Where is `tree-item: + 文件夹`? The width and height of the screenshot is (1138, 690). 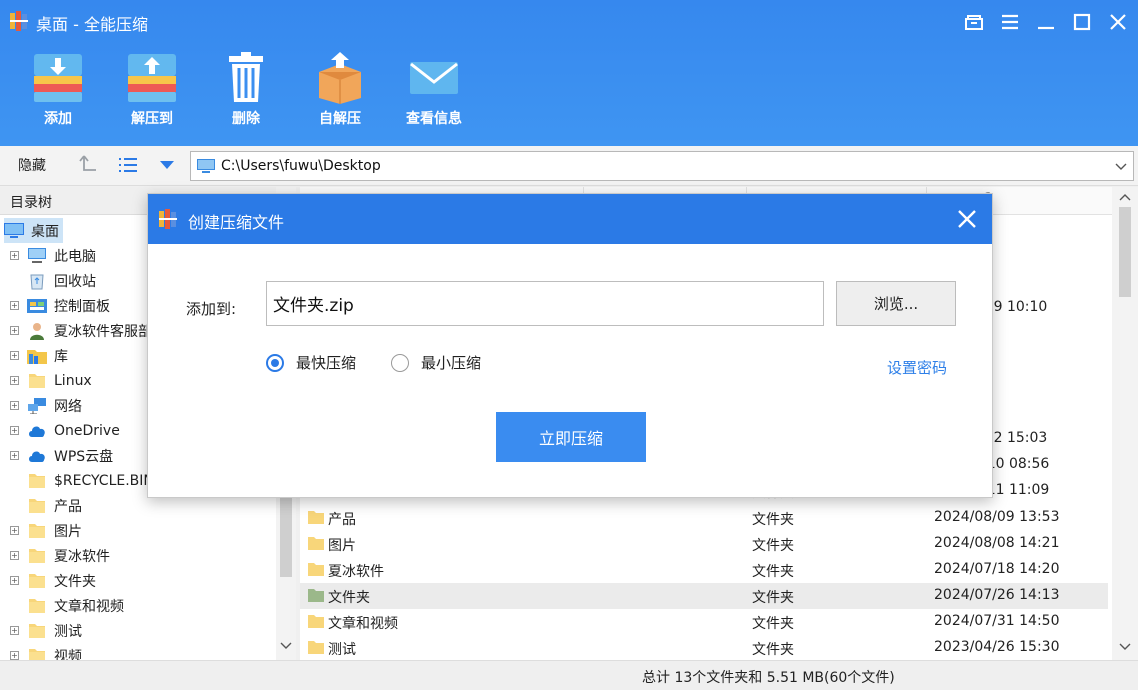 tree-item: + 文件夹 is located at coordinates (53, 580).